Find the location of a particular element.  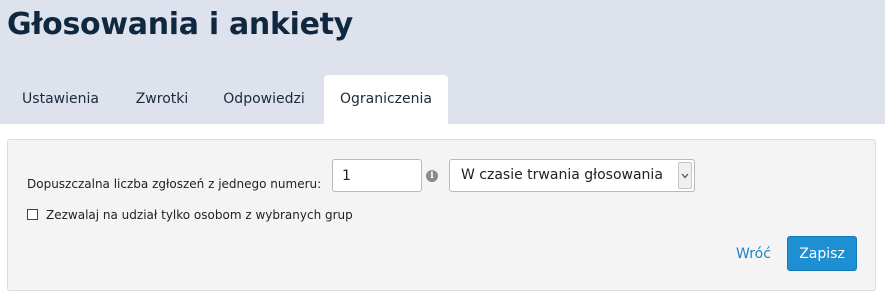

tab-odpowiedzi: Odpowiedzi is located at coordinates (264, 99).